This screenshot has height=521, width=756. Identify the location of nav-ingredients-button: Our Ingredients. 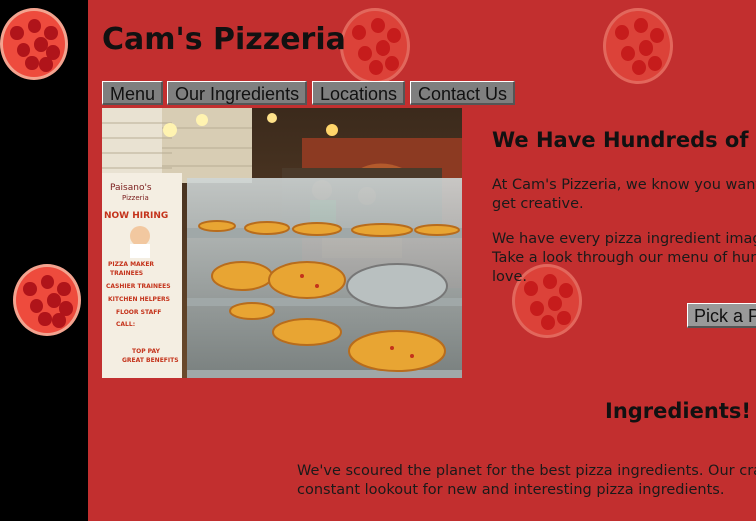
(237, 93).